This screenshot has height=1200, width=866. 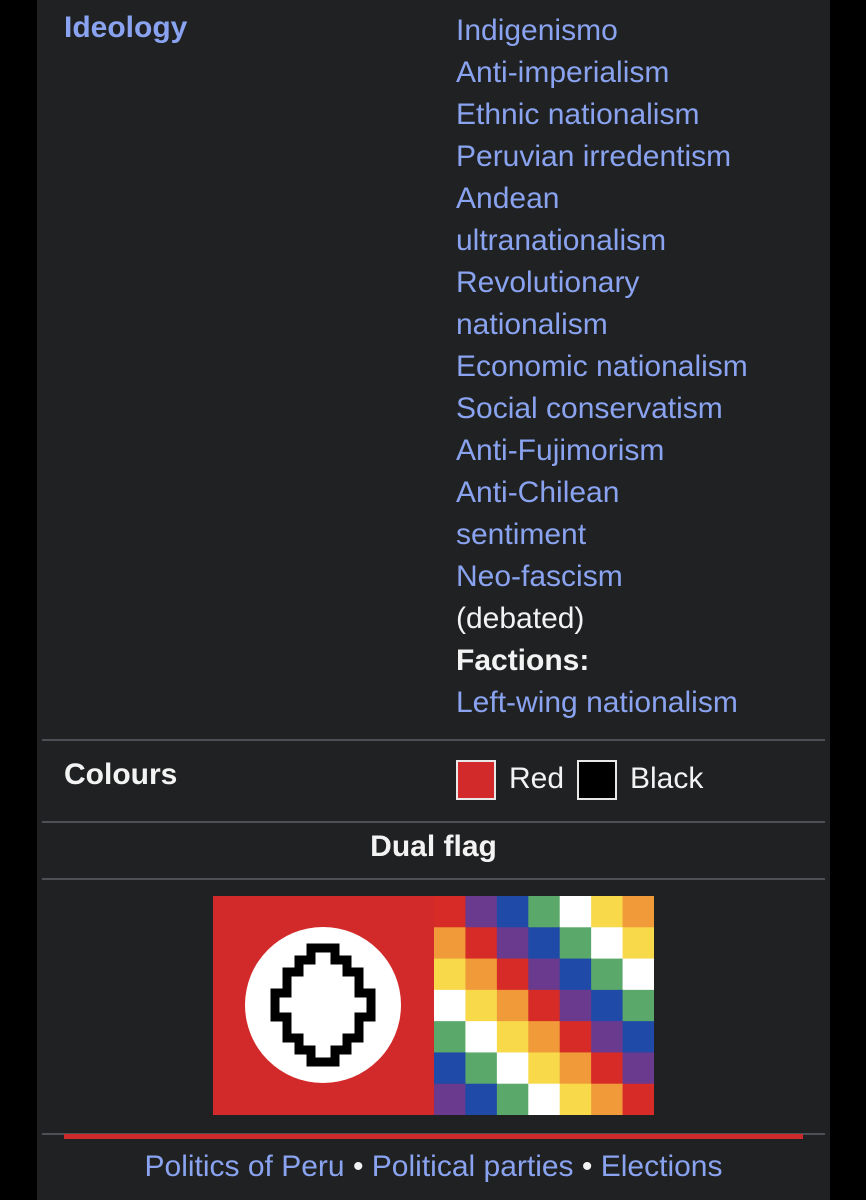 I want to click on flag-svg, so click(x=434, y=1006).